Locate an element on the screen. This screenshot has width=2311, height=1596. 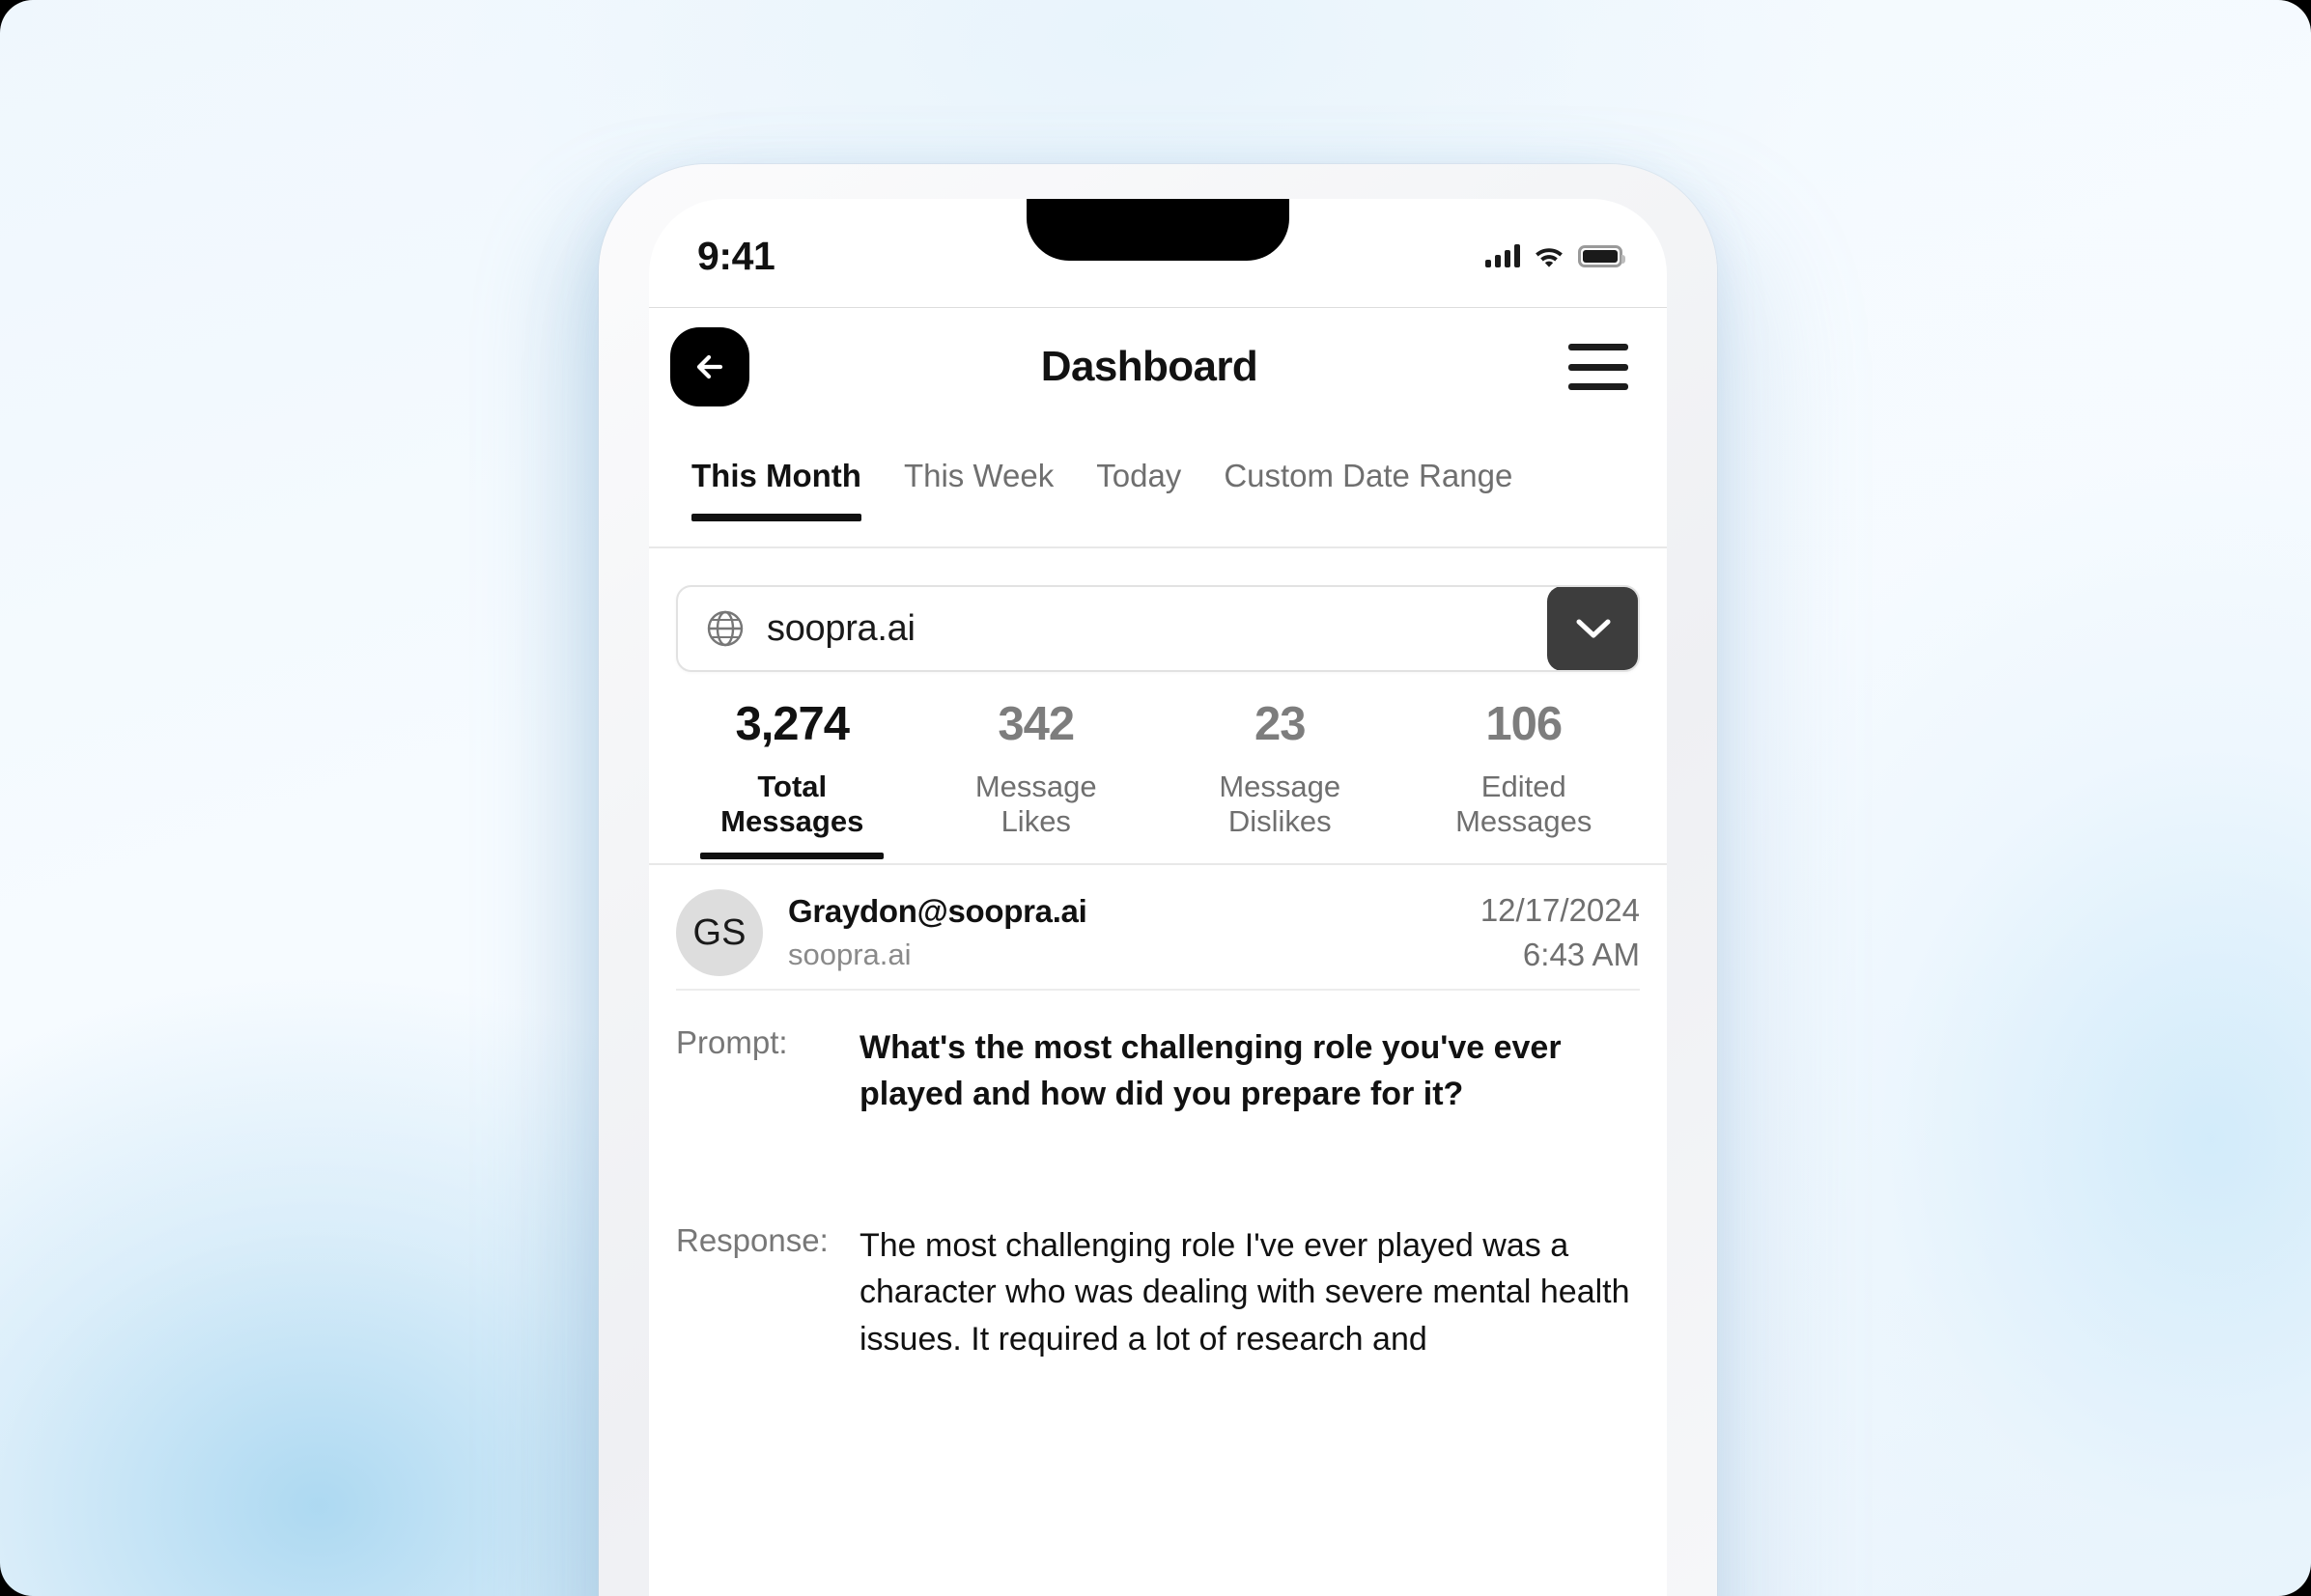
message-author-email: Graydon@soopra.ai is located at coordinates (938, 911).